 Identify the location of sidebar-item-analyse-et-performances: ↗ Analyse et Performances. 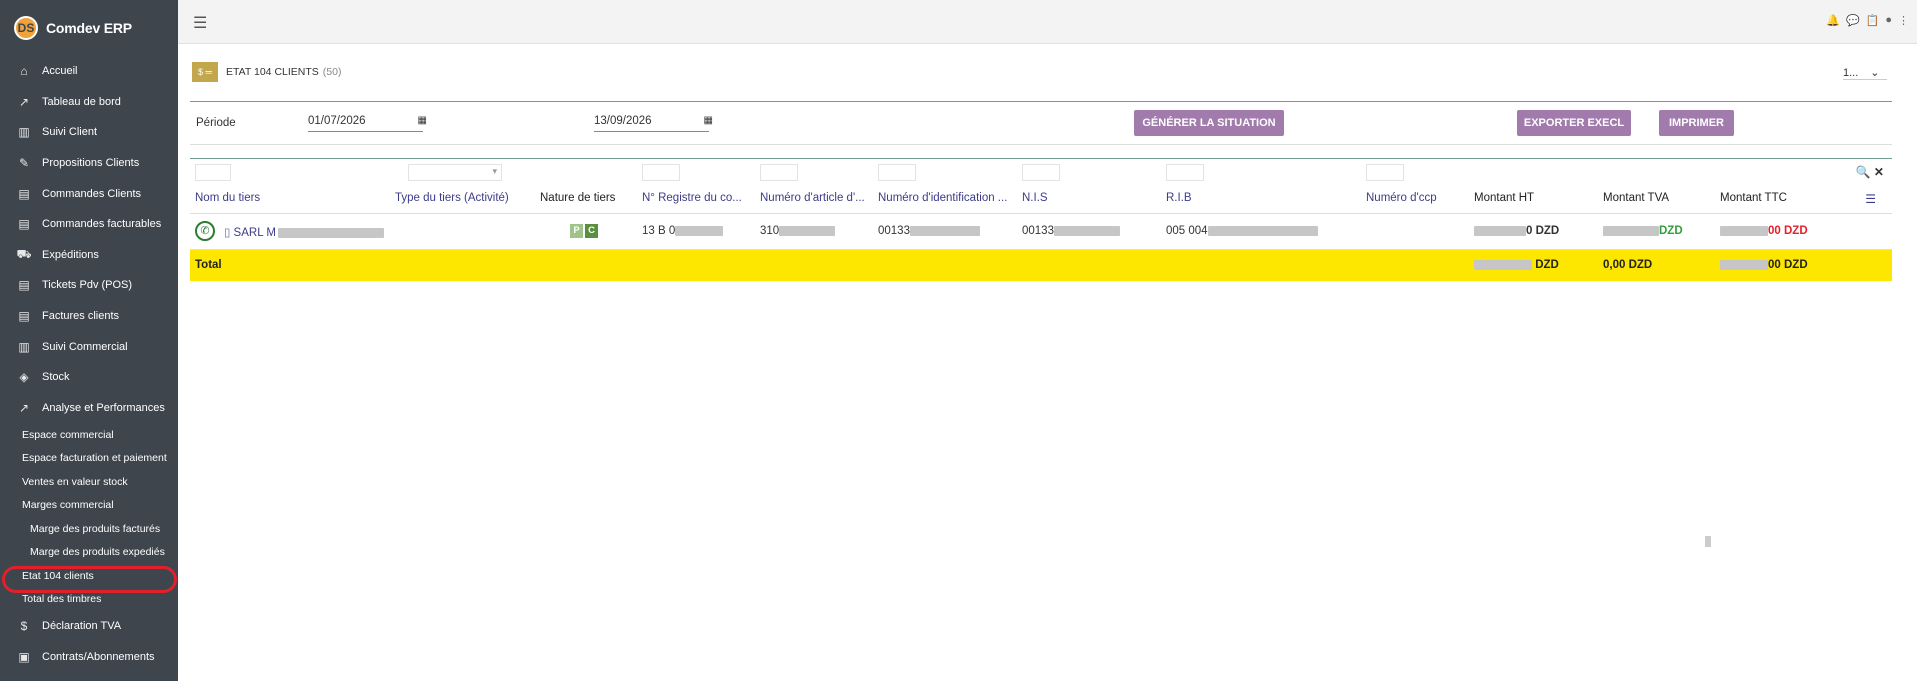
(89, 408).